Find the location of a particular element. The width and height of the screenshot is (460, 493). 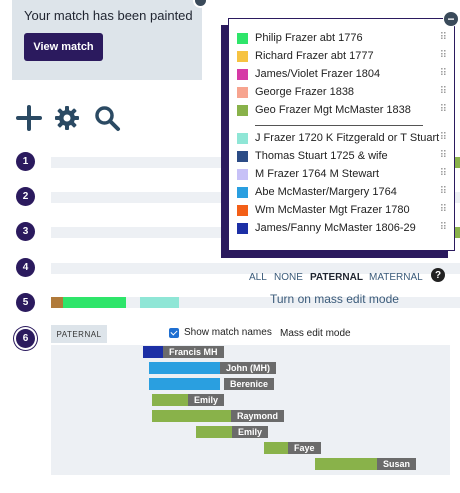

plus-icon is located at coordinates (29, 118).